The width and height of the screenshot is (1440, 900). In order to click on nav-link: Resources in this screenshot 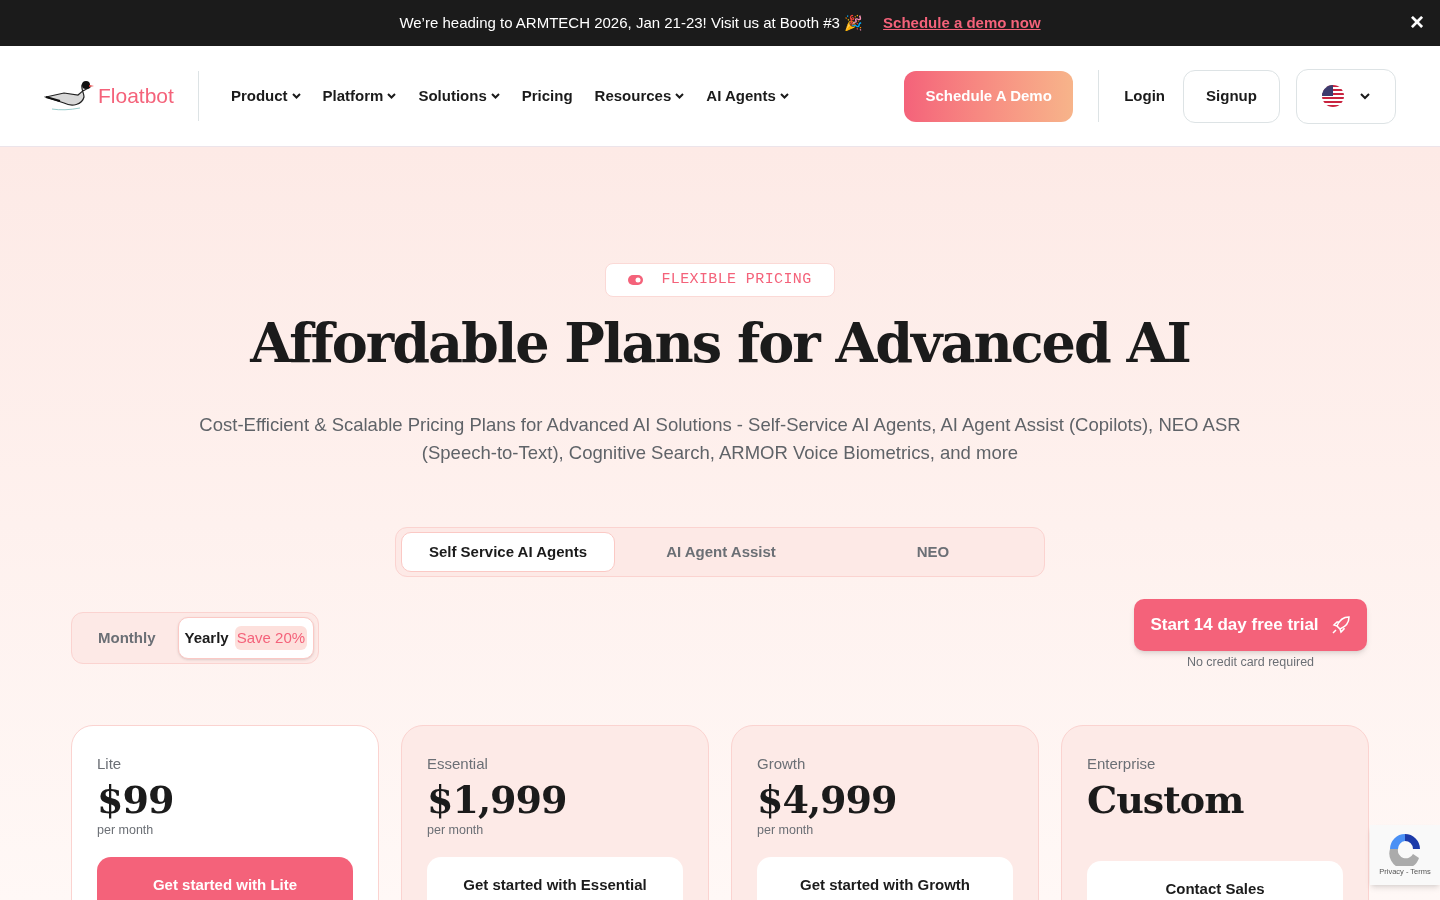, I will do `click(639, 96)`.